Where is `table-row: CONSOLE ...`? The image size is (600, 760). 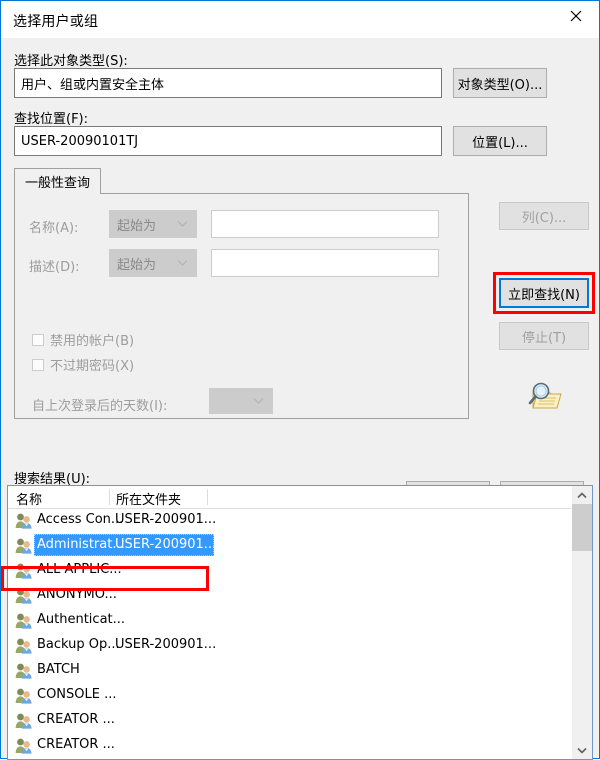
table-row: CONSOLE ... is located at coordinates (290, 695).